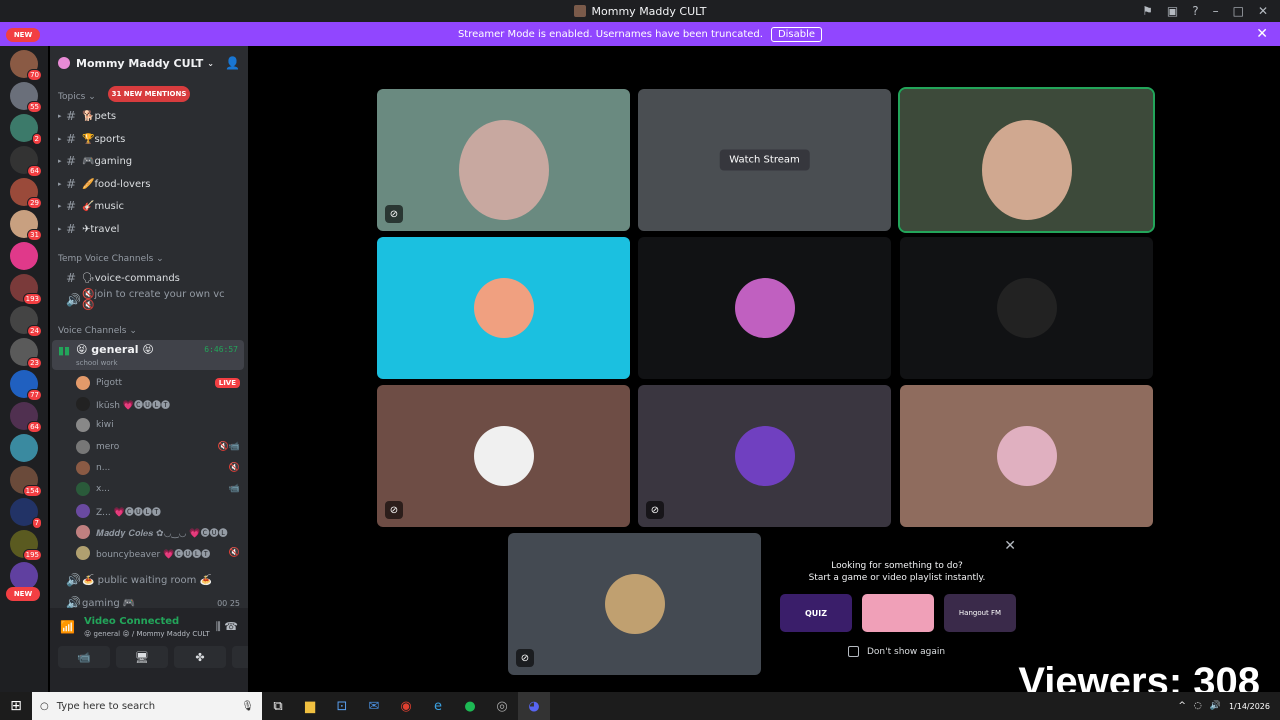 The height and width of the screenshot is (720, 1280). What do you see at coordinates (158, 447) in the screenshot?
I see `voice-user: mero 🔇📹` at bounding box center [158, 447].